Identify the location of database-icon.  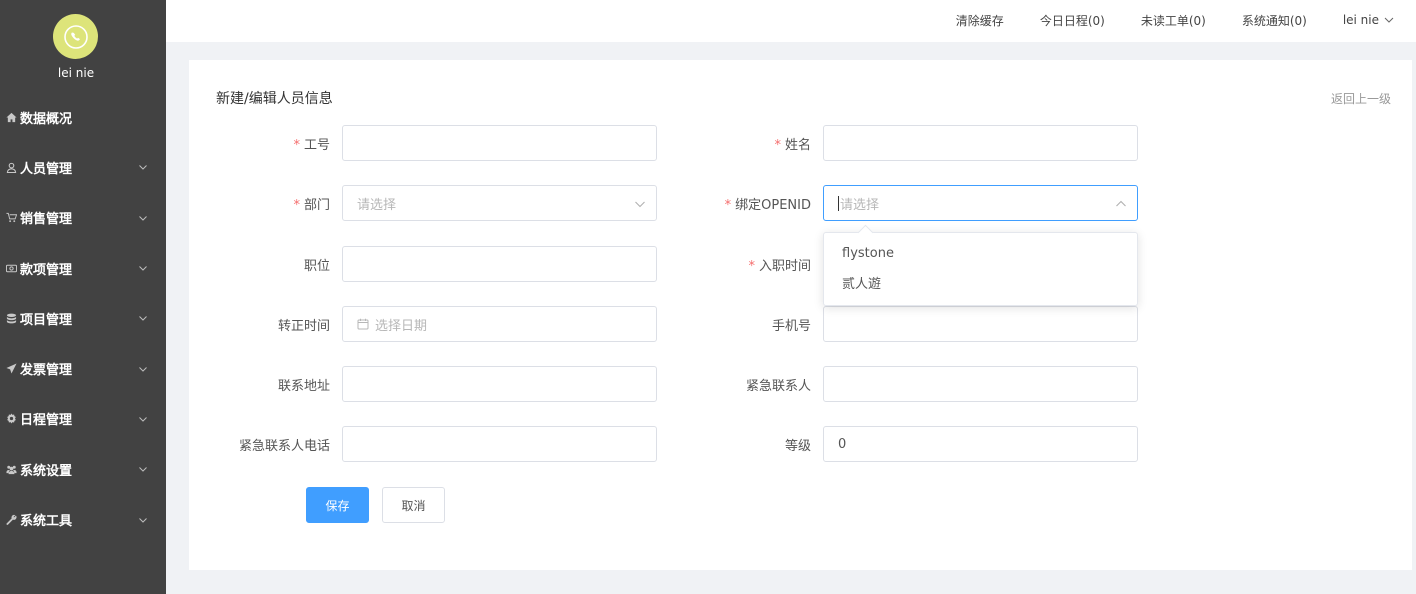
(11, 318).